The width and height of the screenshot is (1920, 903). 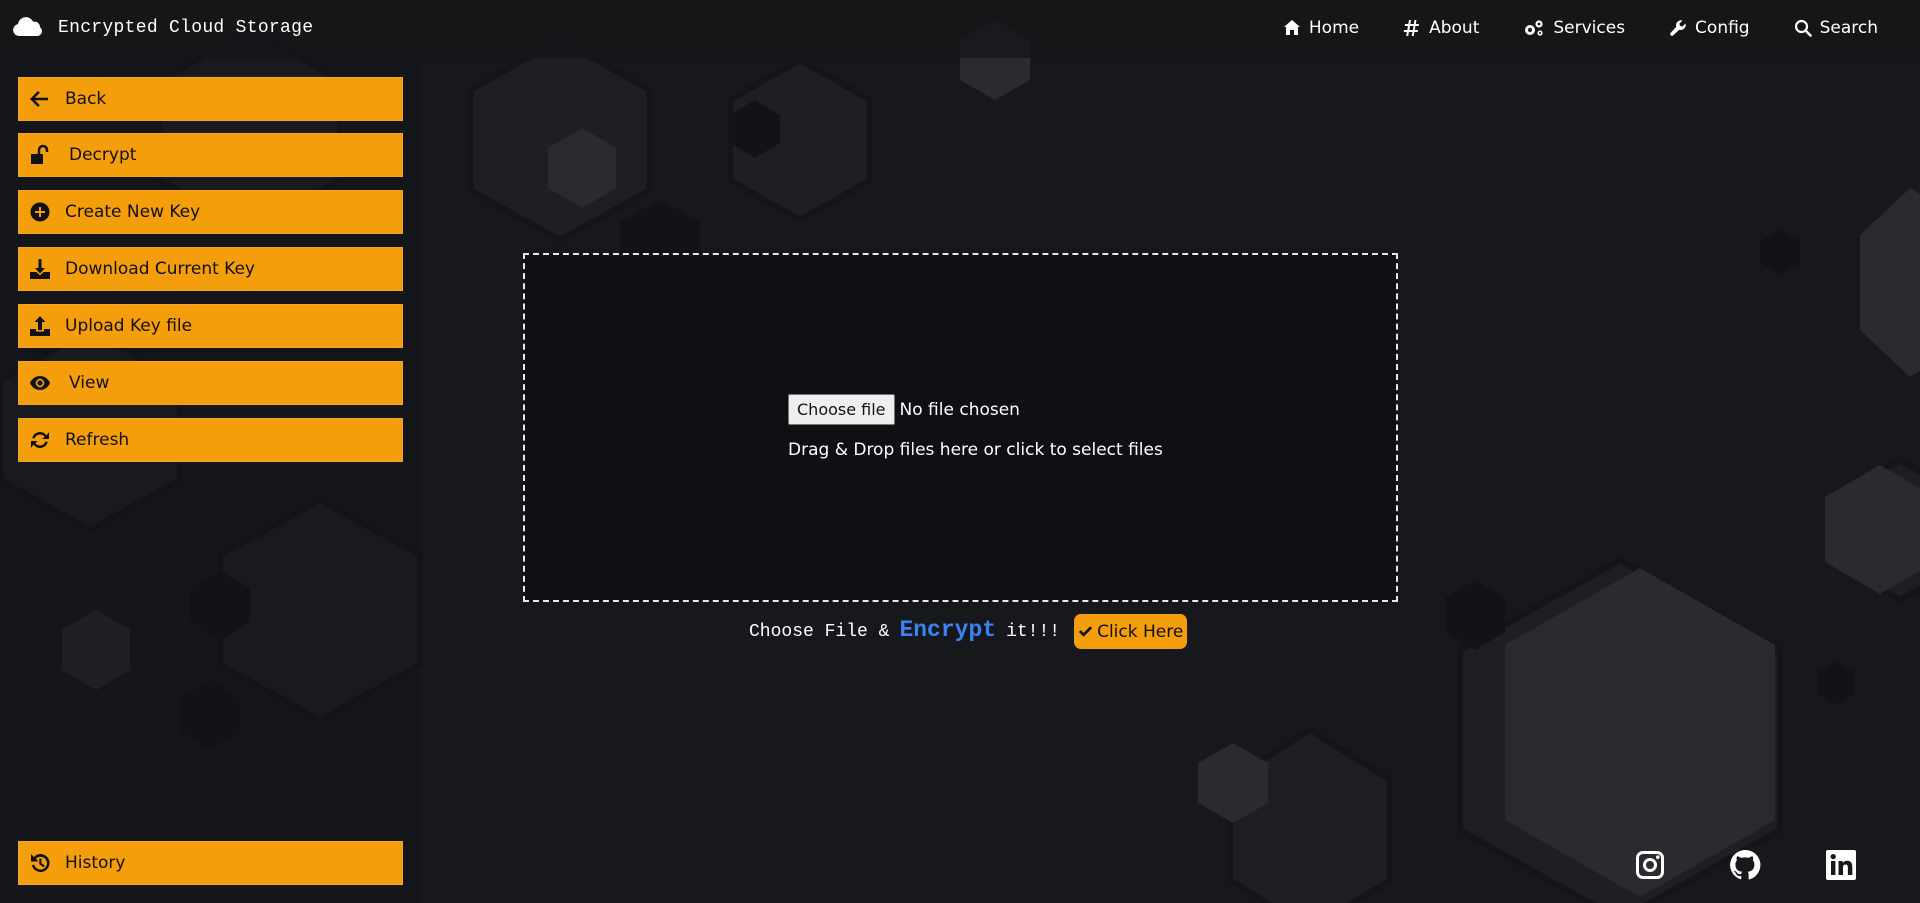 What do you see at coordinates (40, 863) in the screenshot?
I see `history-icon` at bounding box center [40, 863].